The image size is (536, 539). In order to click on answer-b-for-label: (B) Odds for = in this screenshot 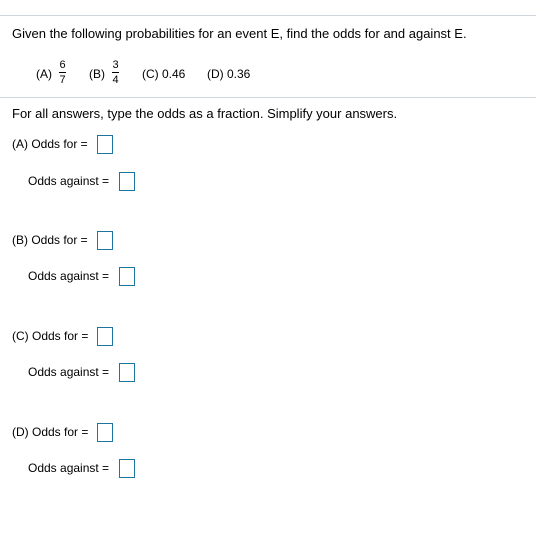, I will do `click(50, 240)`.